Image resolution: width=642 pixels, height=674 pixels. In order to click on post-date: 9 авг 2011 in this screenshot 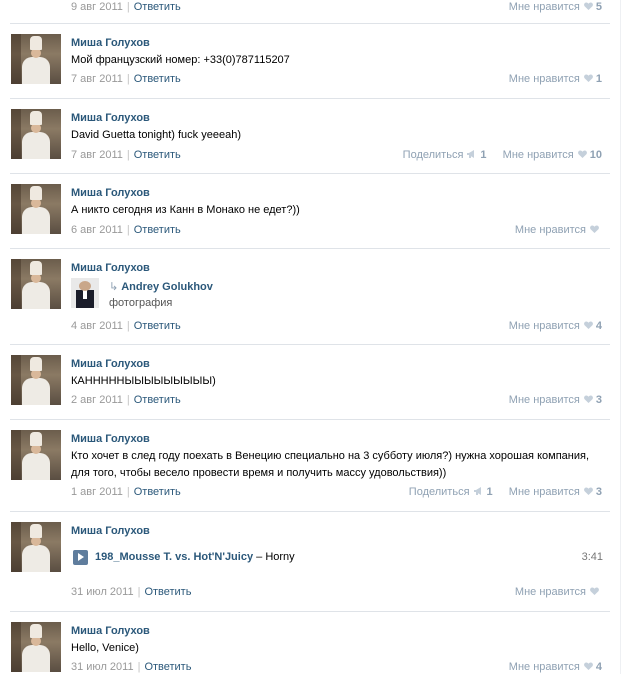, I will do `click(97, 7)`.